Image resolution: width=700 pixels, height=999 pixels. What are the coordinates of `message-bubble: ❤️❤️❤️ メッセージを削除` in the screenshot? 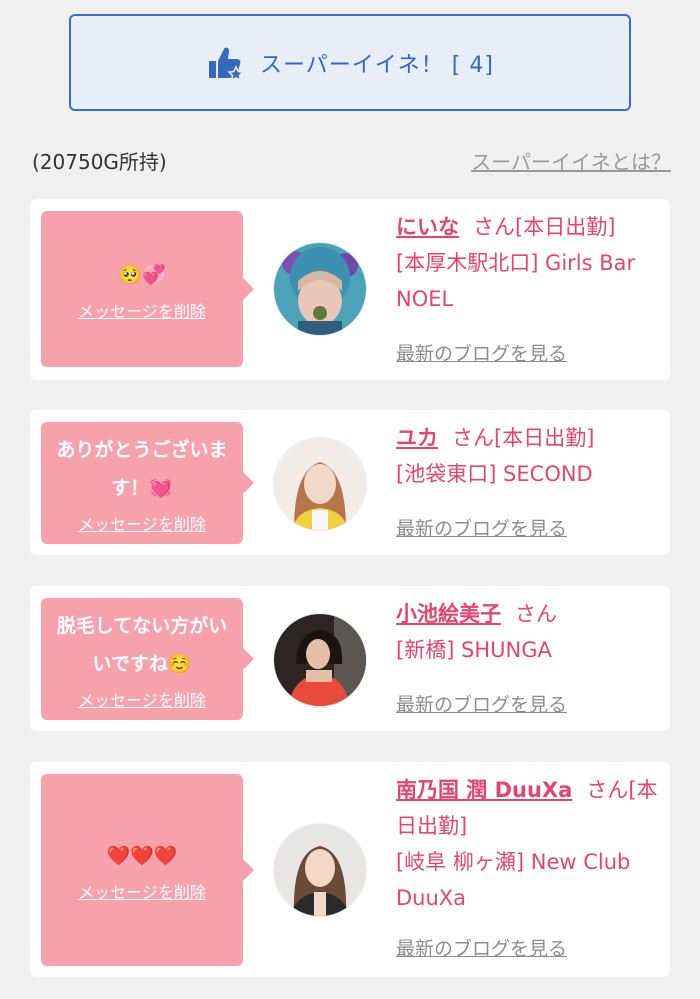 It's located at (147, 870).